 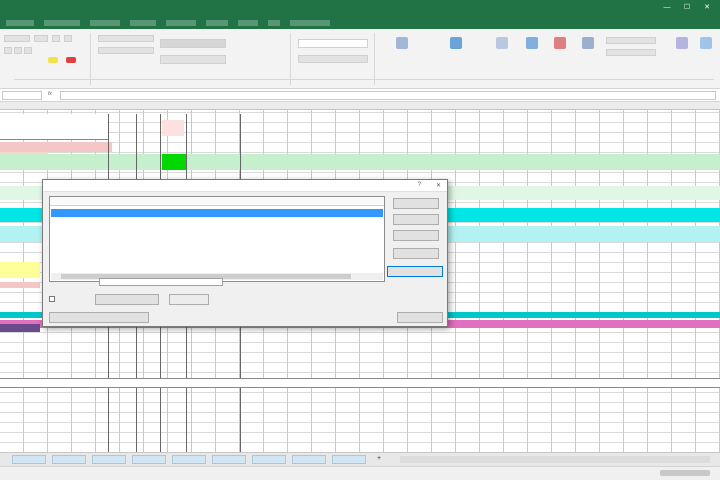 I want to click on cell-styles-icon, so click(x=502, y=43).